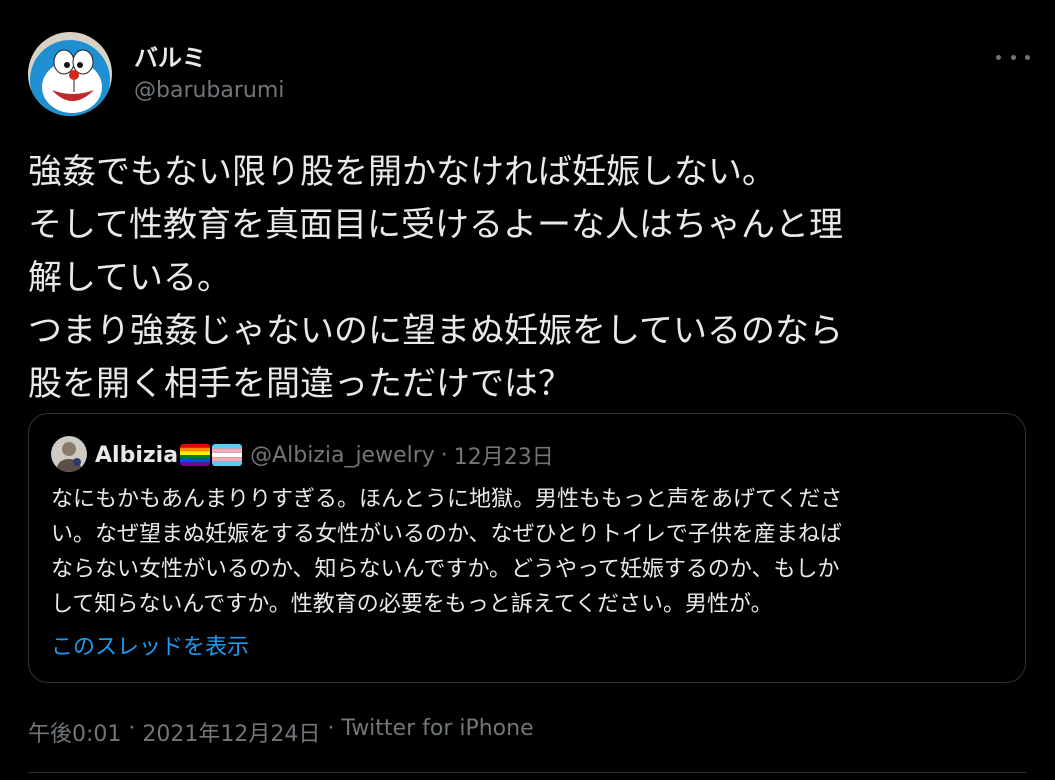  Describe the element at coordinates (445, 569) in the screenshot. I see `quoted-text-line: ならない女性がいるのか、知らないんですか。どうやって妊娠するのか、もしか` at that location.